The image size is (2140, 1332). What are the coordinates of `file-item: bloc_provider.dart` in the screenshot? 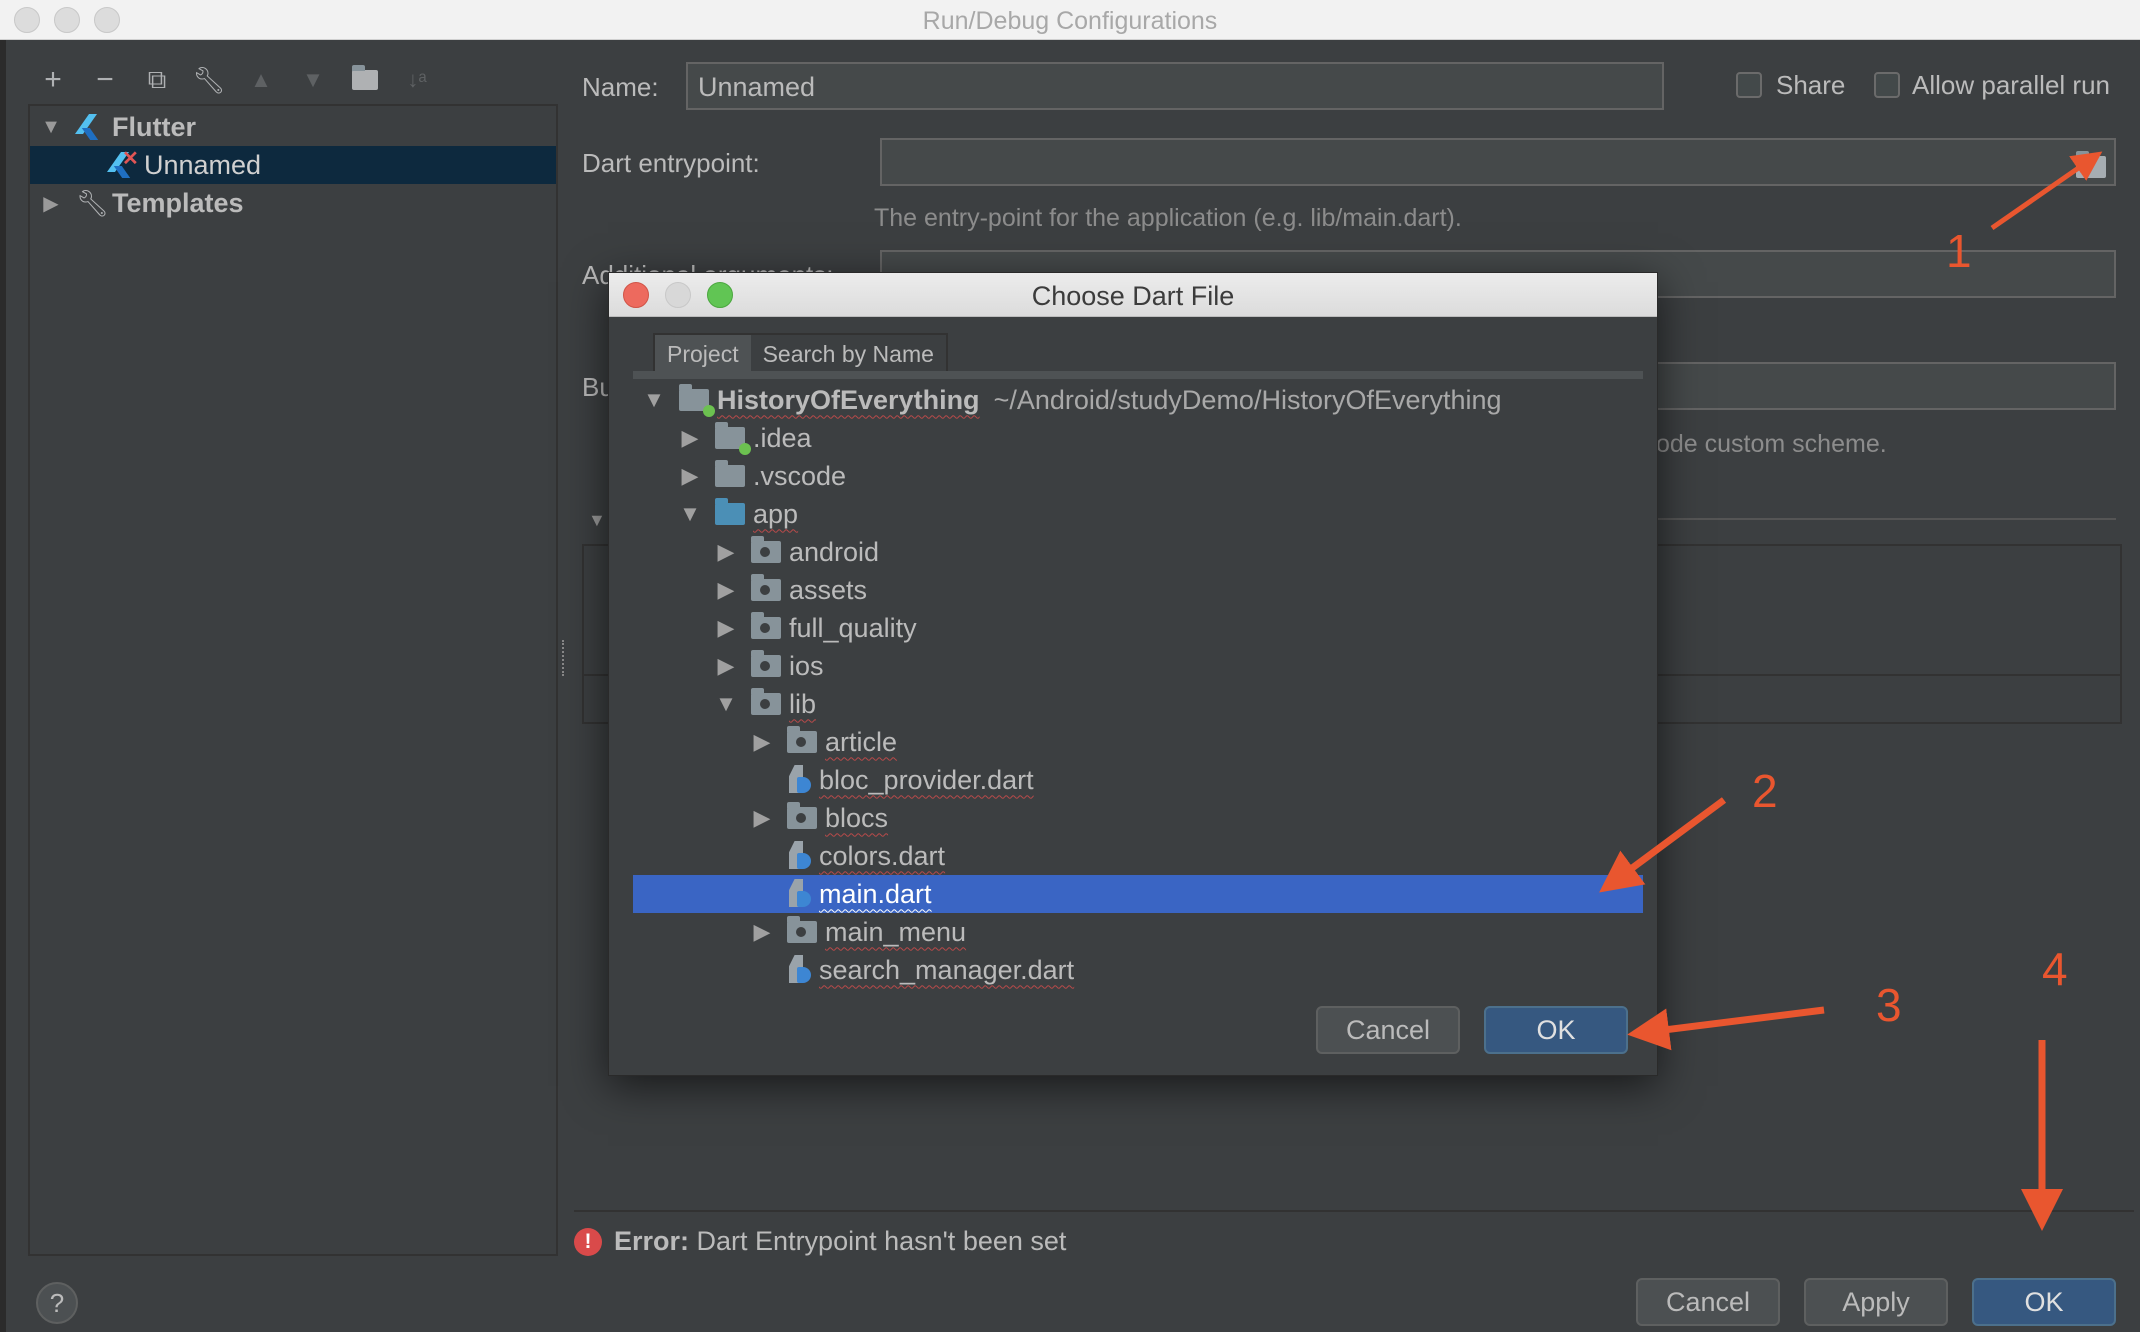 It's located at (1138, 780).